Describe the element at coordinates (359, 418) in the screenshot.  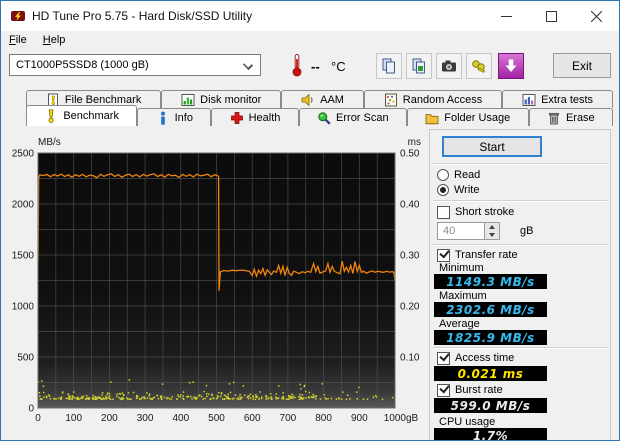
I see `svg-text: 900` at that location.